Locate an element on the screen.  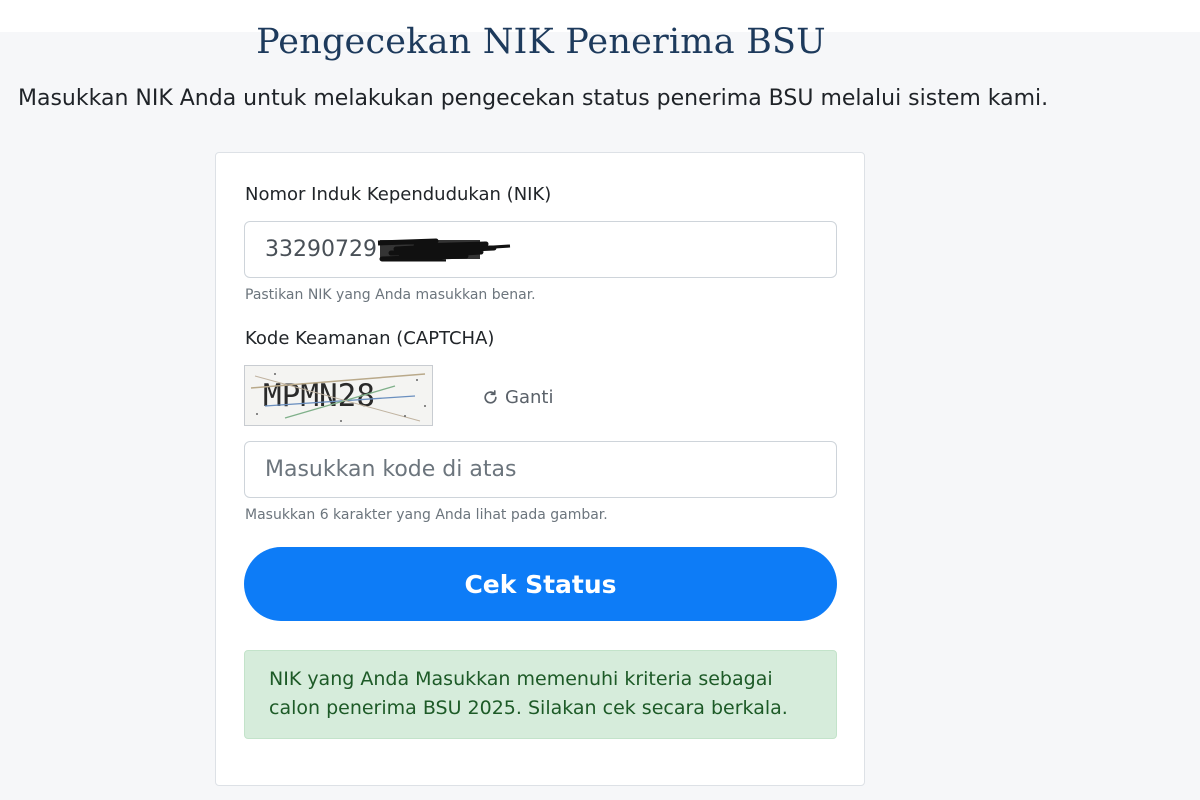
captcha-image: MPMN28 is located at coordinates (338, 395).